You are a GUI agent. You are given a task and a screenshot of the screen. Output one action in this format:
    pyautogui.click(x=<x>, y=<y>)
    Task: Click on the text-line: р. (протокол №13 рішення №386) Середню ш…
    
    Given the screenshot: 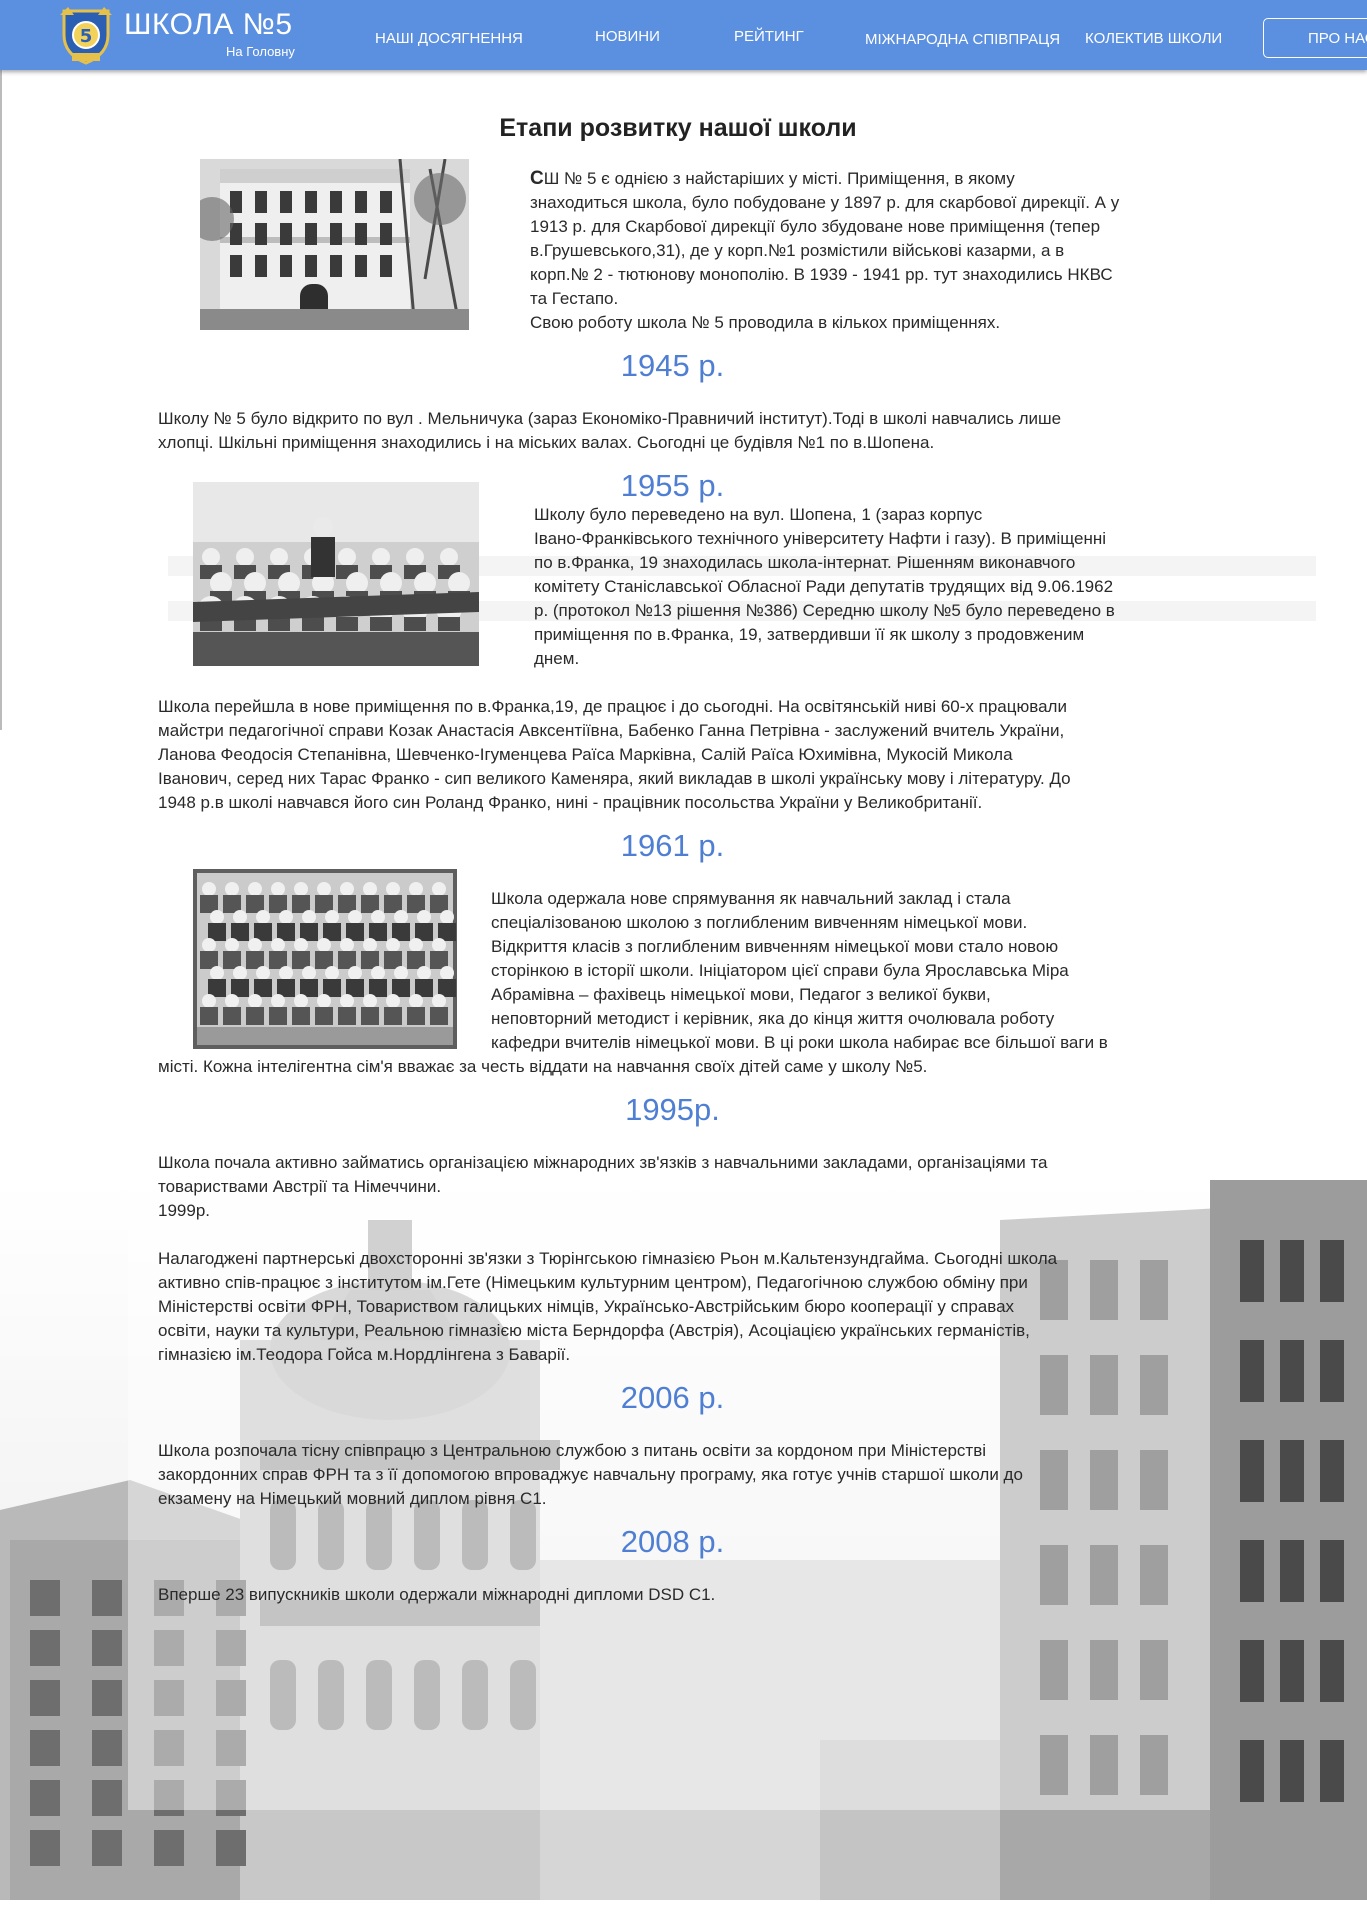 What is the action you would take?
    pyautogui.click(x=824, y=610)
    